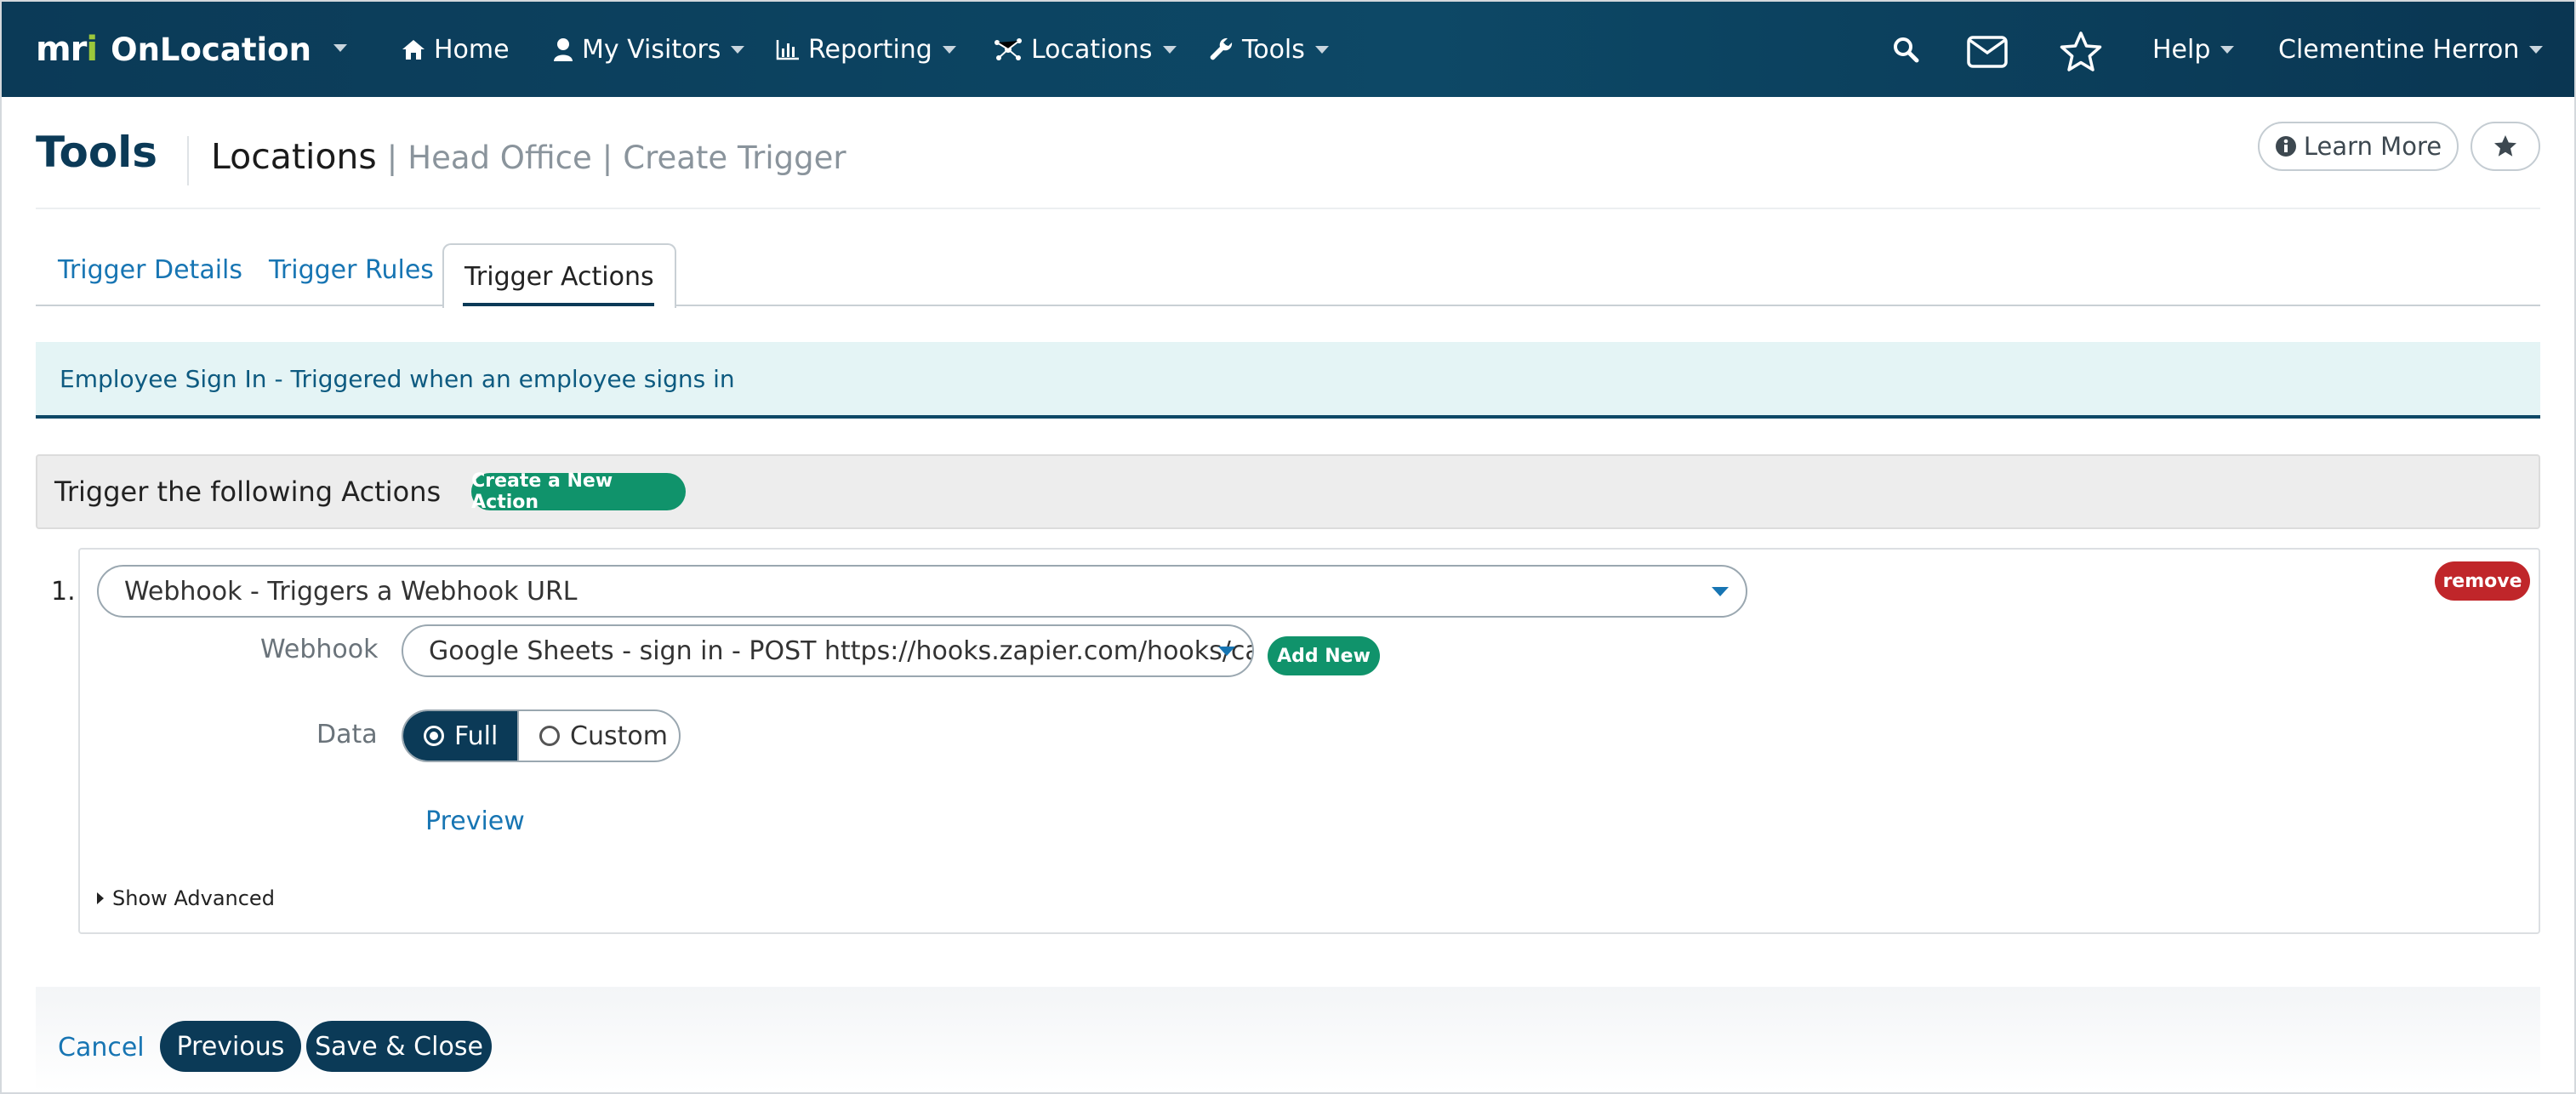 This screenshot has width=2576, height=1094. I want to click on action-type-select: Webhook - Triggers a Webhook URL, so click(922, 592).